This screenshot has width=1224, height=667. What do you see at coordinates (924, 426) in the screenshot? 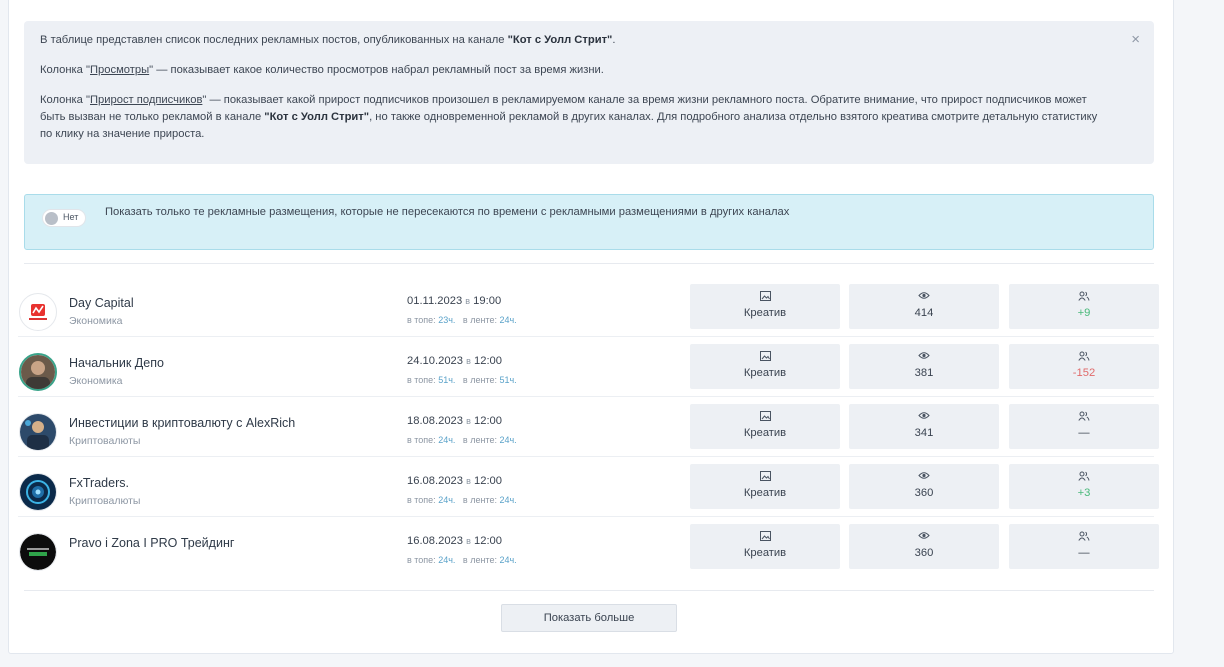
I see `views-box: 341` at bounding box center [924, 426].